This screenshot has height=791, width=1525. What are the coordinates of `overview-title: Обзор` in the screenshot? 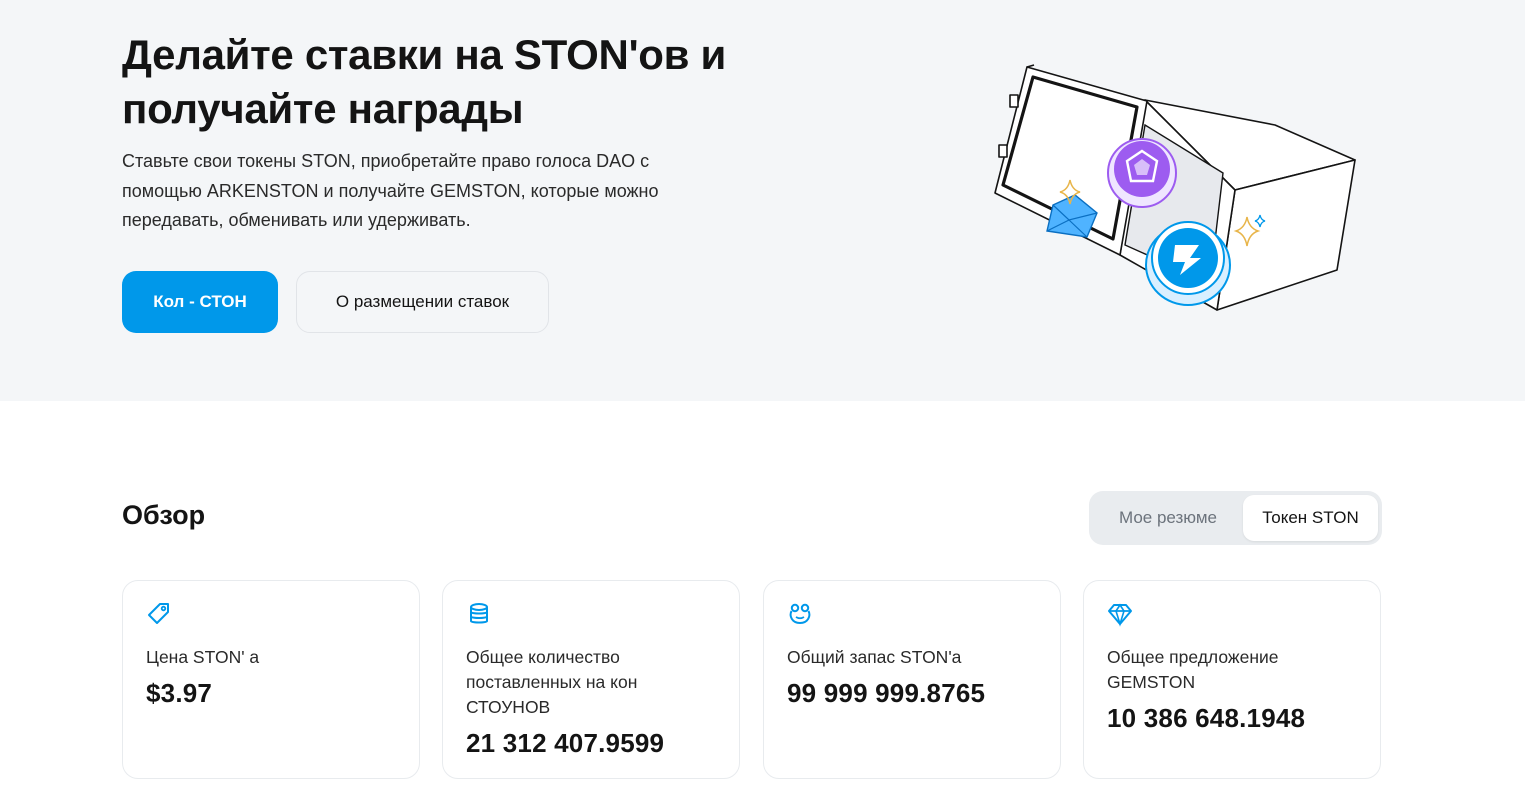 It's located at (164, 515).